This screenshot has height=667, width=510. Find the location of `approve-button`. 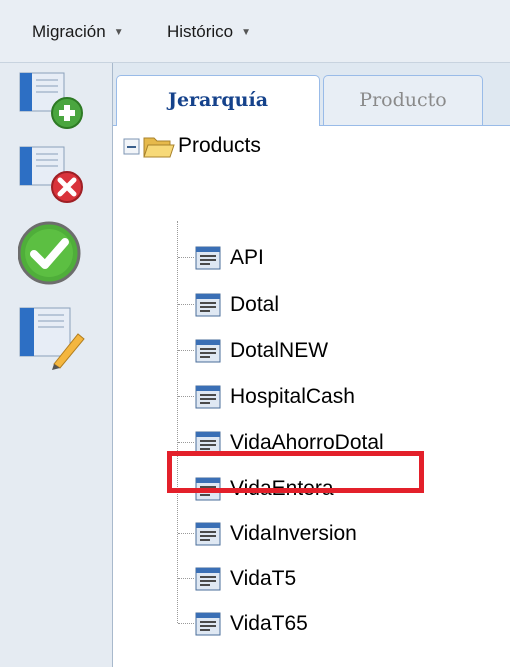

approve-button is located at coordinates (52, 252).